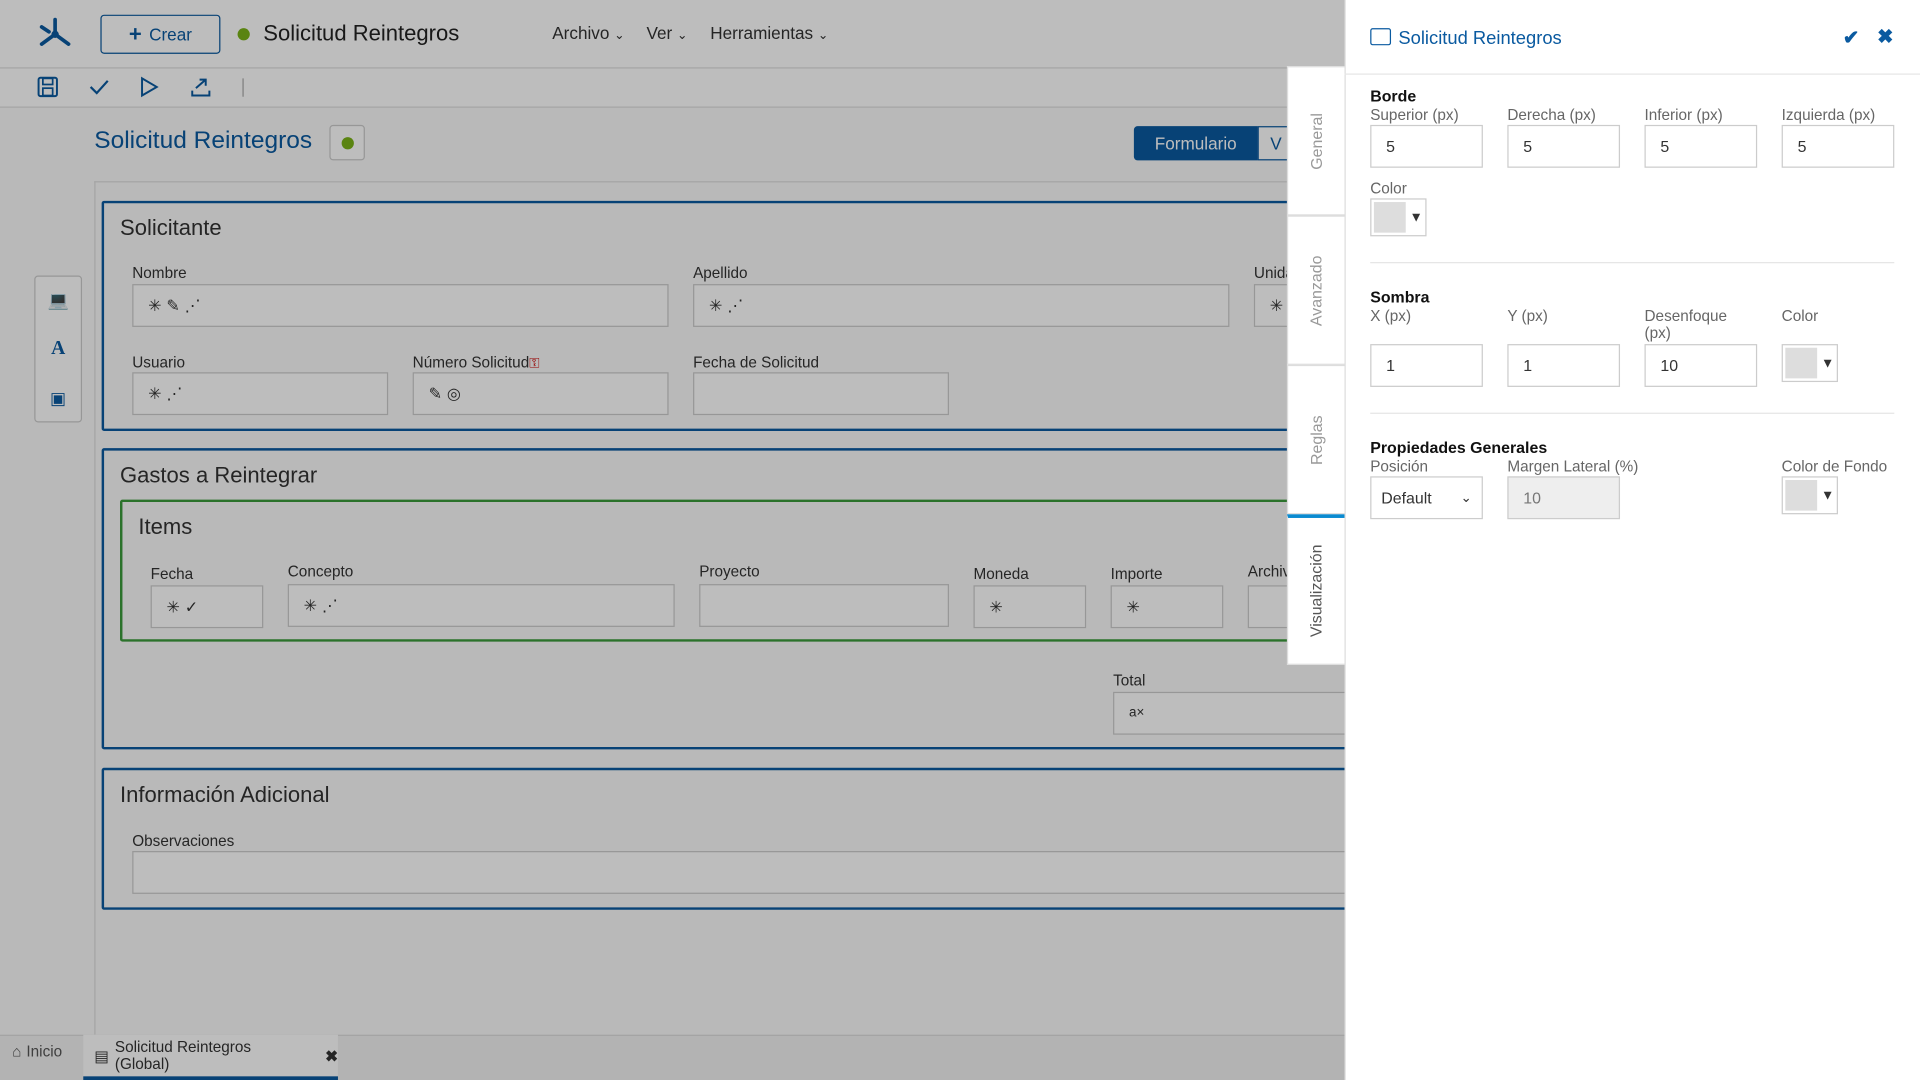 Image resolution: width=1920 pixels, height=1080 pixels. I want to click on column-label: Concepto, so click(320, 572).